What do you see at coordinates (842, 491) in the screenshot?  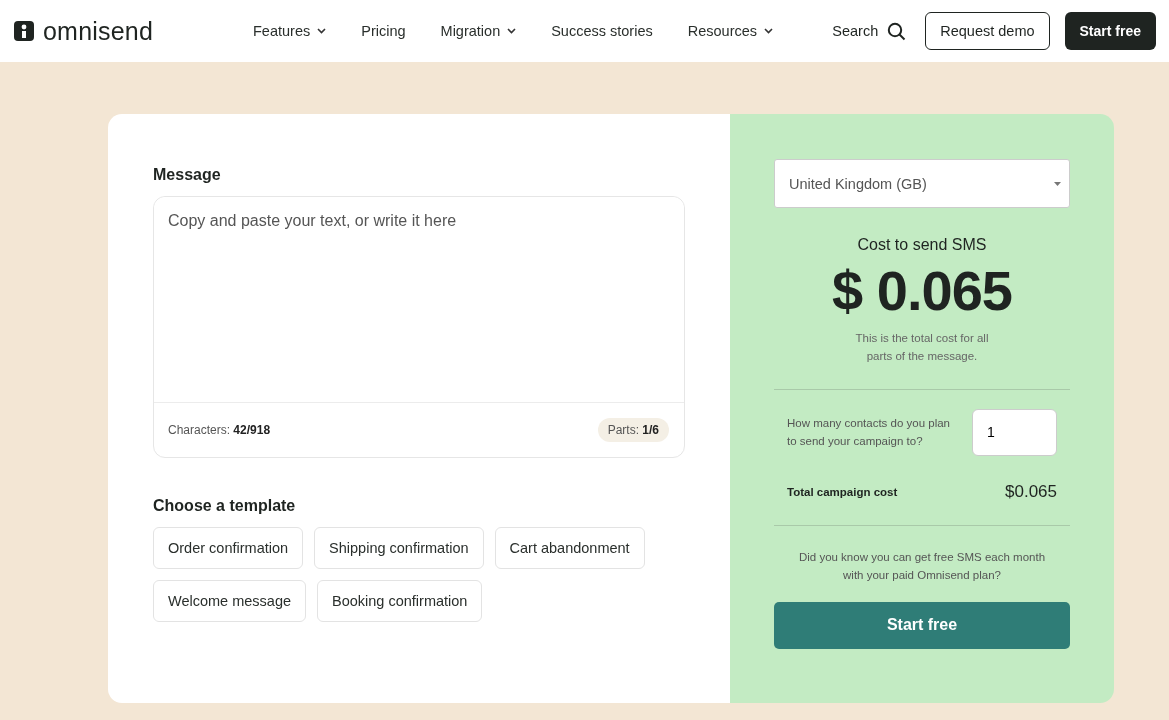 I see `total-label: Total campaign cost` at bounding box center [842, 491].